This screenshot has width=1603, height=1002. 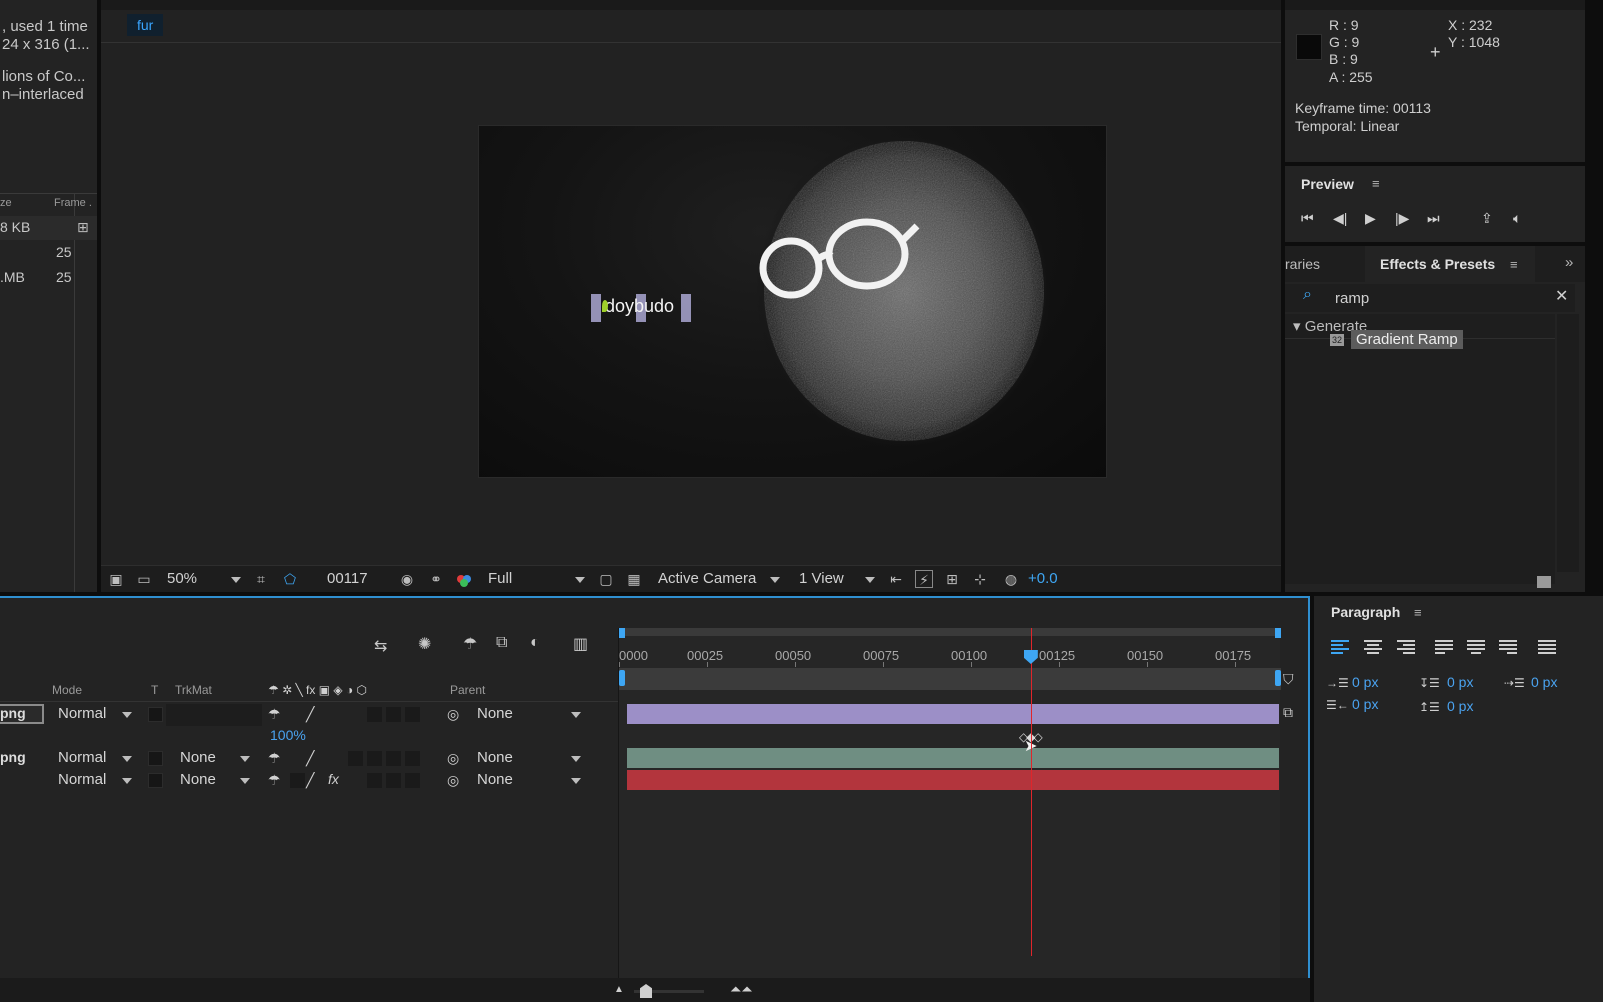 I want to click on layer-row: png Normal None ☂ ╱ ◎ None, so click(x=309, y=759).